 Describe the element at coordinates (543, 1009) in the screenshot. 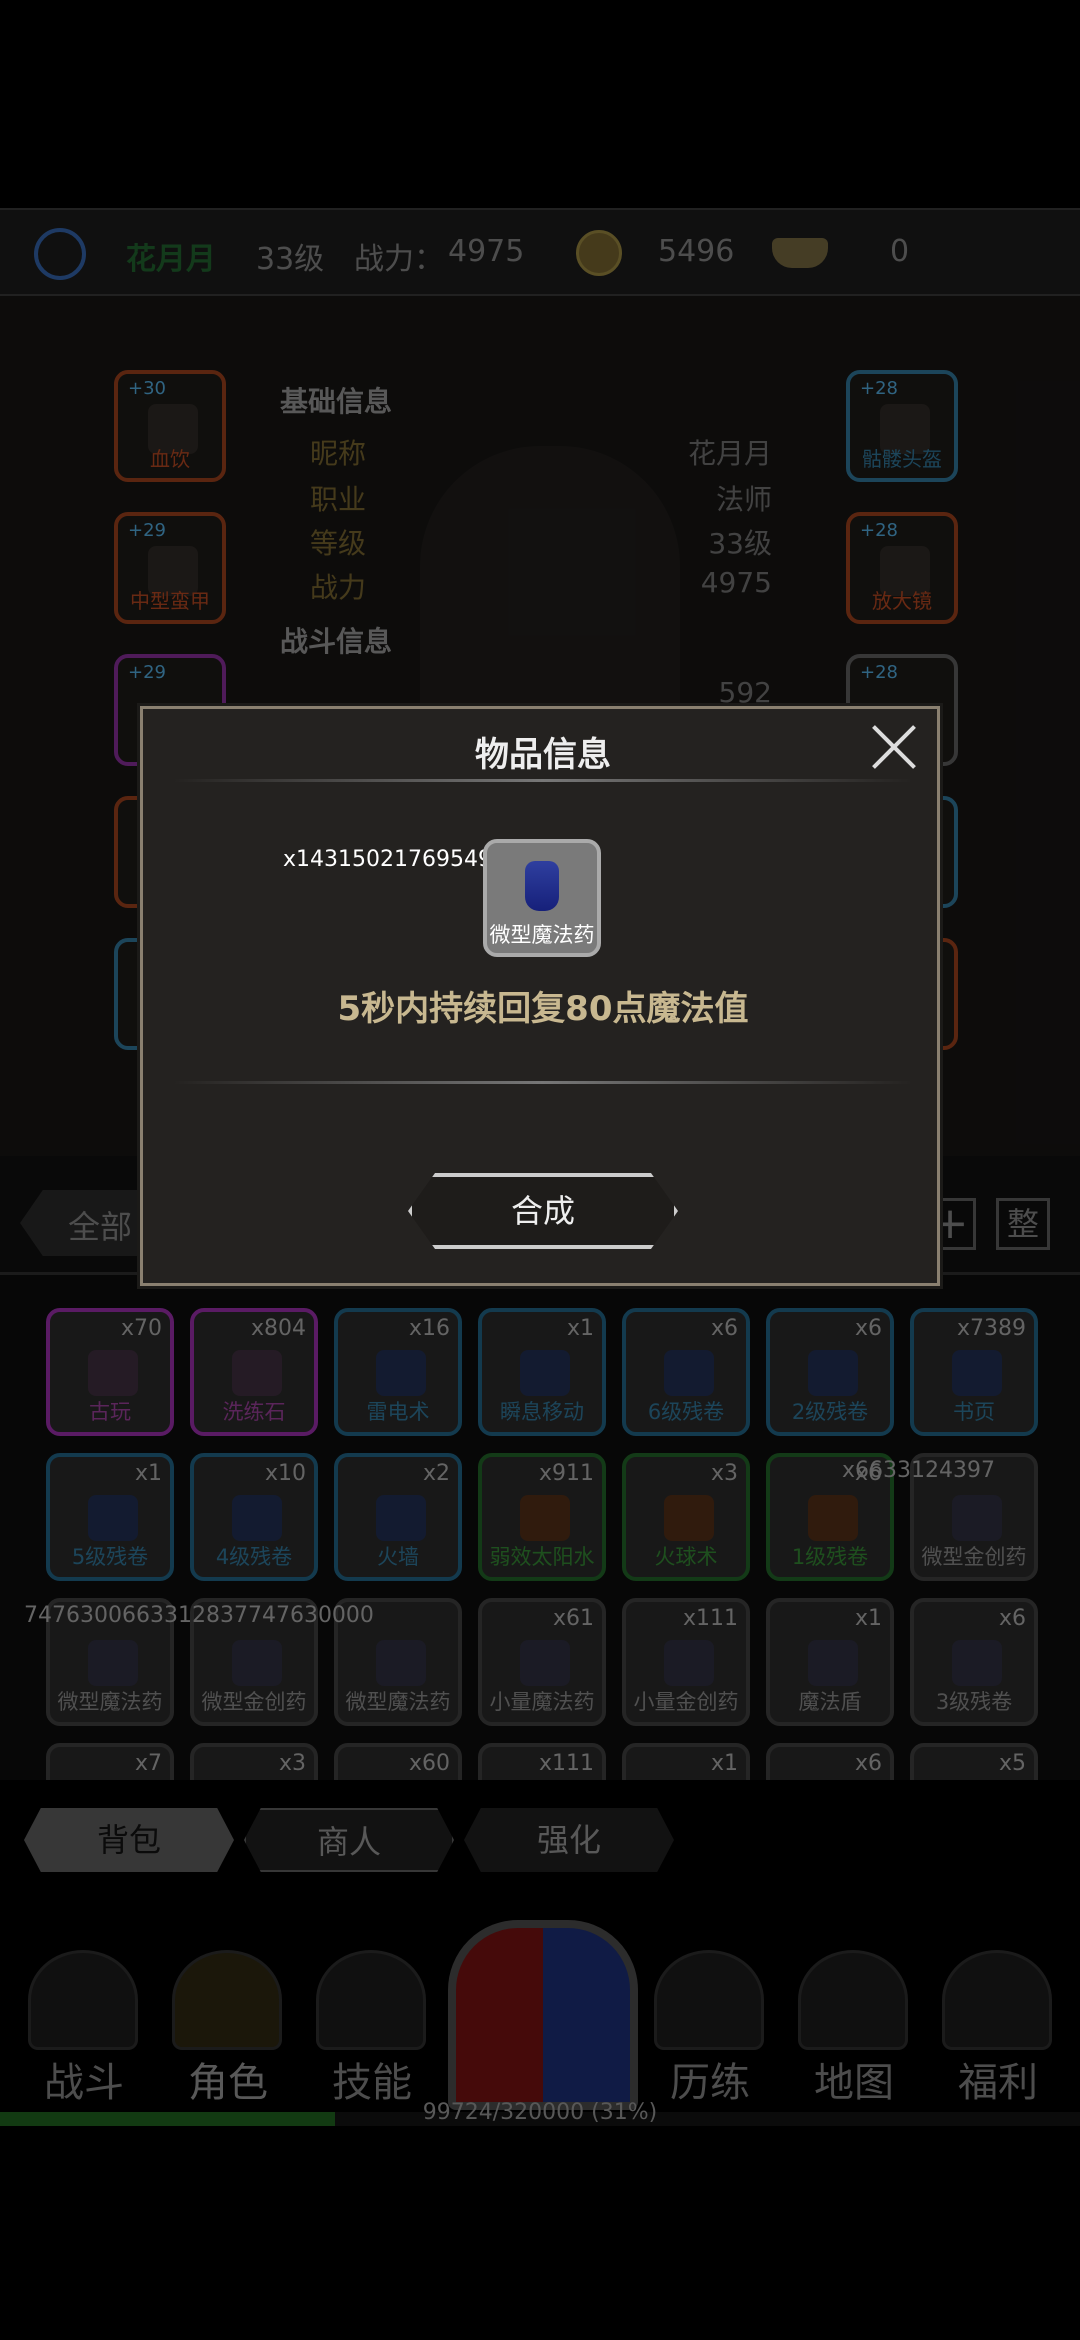

I see `item-description: 5秒内持续回复80点魔法值` at that location.